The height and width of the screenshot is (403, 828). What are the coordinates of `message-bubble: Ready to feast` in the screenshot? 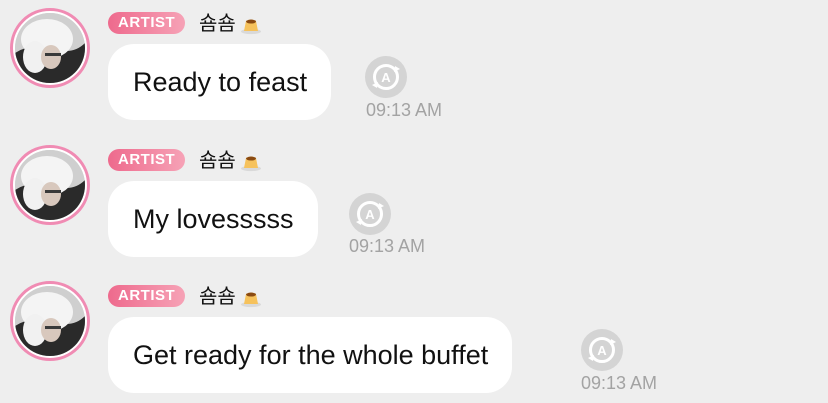 It's located at (220, 82).